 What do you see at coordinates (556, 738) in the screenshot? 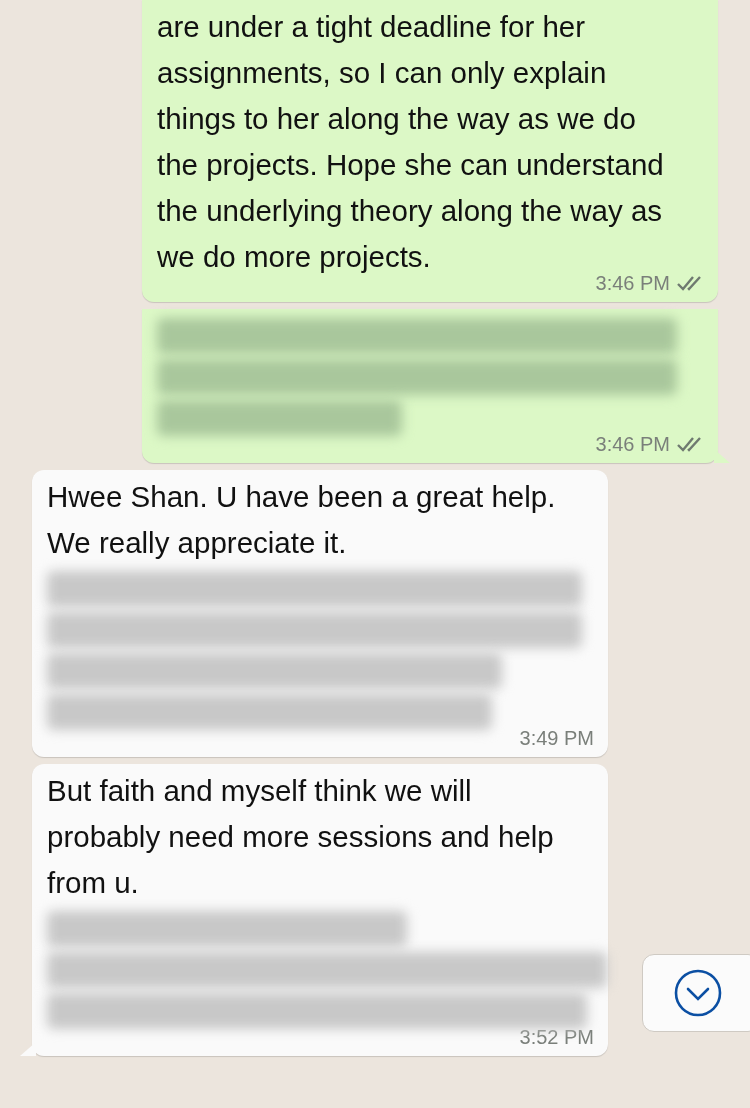
I see `message-time: 3:49 PM` at bounding box center [556, 738].